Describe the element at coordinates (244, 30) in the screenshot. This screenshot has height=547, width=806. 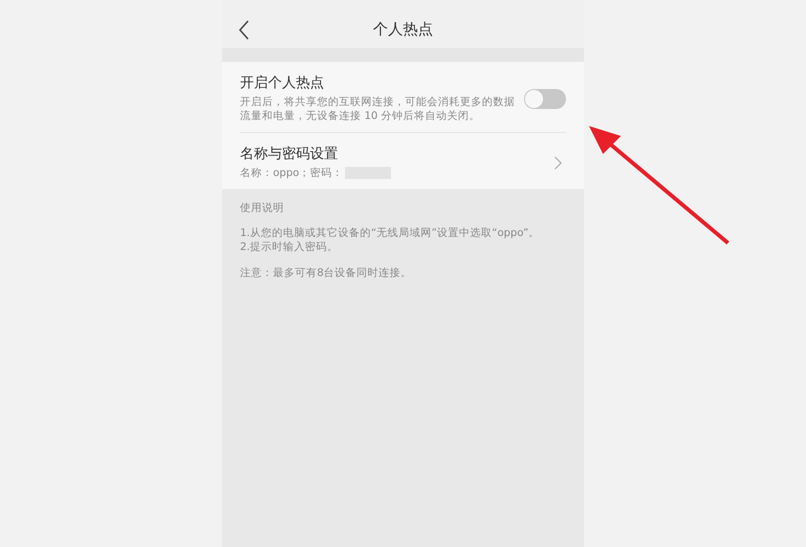
I see `back-icon` at that location.